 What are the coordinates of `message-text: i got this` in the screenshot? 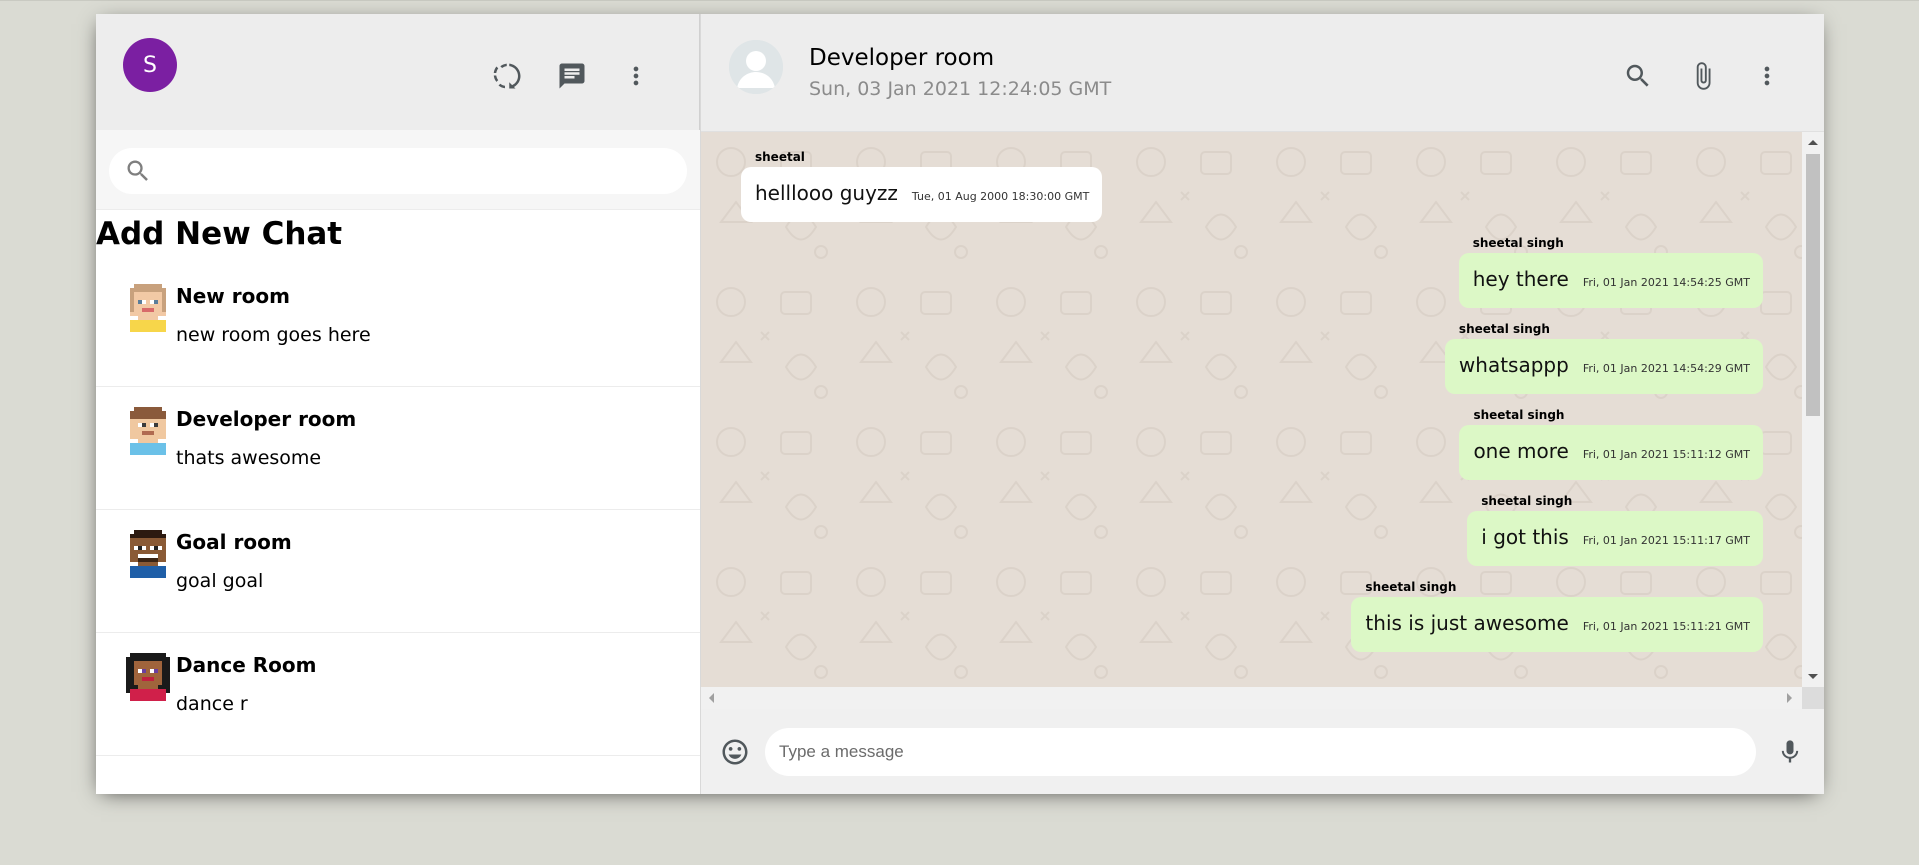 It's located at (1525, 537).